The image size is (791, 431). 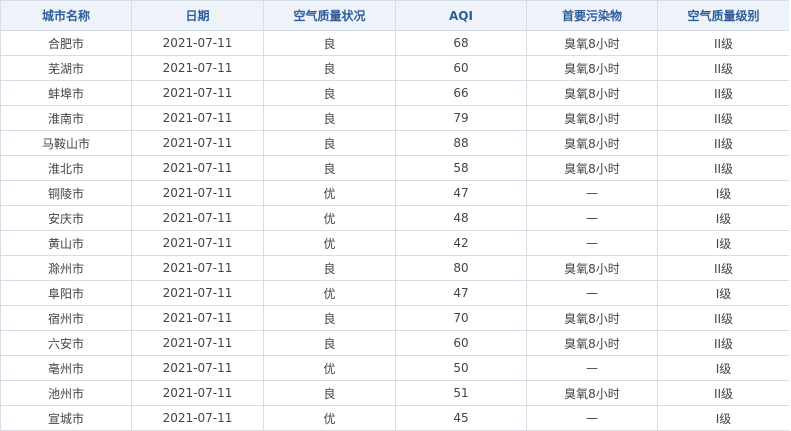 I want to click on table-row: 六安市 2021-07-11 良 60 臭氧8小时 II级, so click(x=394, y=343).